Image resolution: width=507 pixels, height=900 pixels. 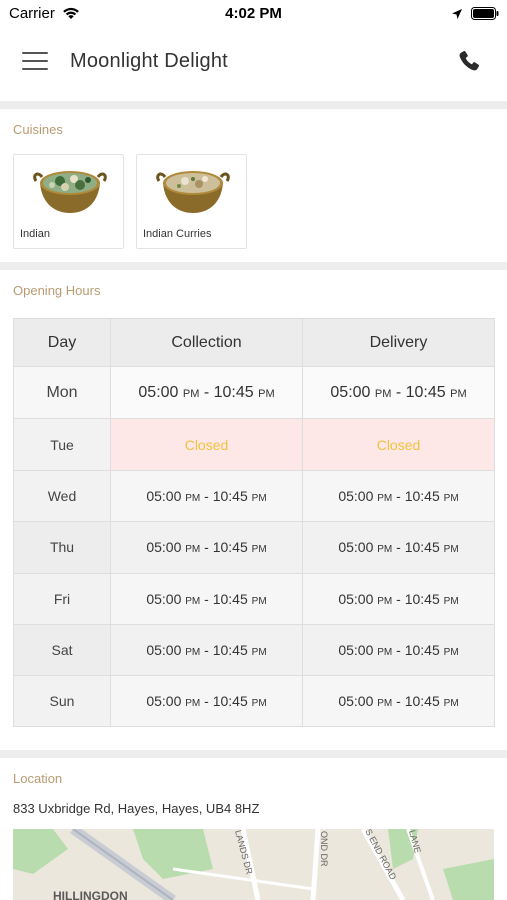 What do you see at coordinates (62, 701) in the screenshot?
I see `day-cell: Sun` at bounding box center [62, 701].